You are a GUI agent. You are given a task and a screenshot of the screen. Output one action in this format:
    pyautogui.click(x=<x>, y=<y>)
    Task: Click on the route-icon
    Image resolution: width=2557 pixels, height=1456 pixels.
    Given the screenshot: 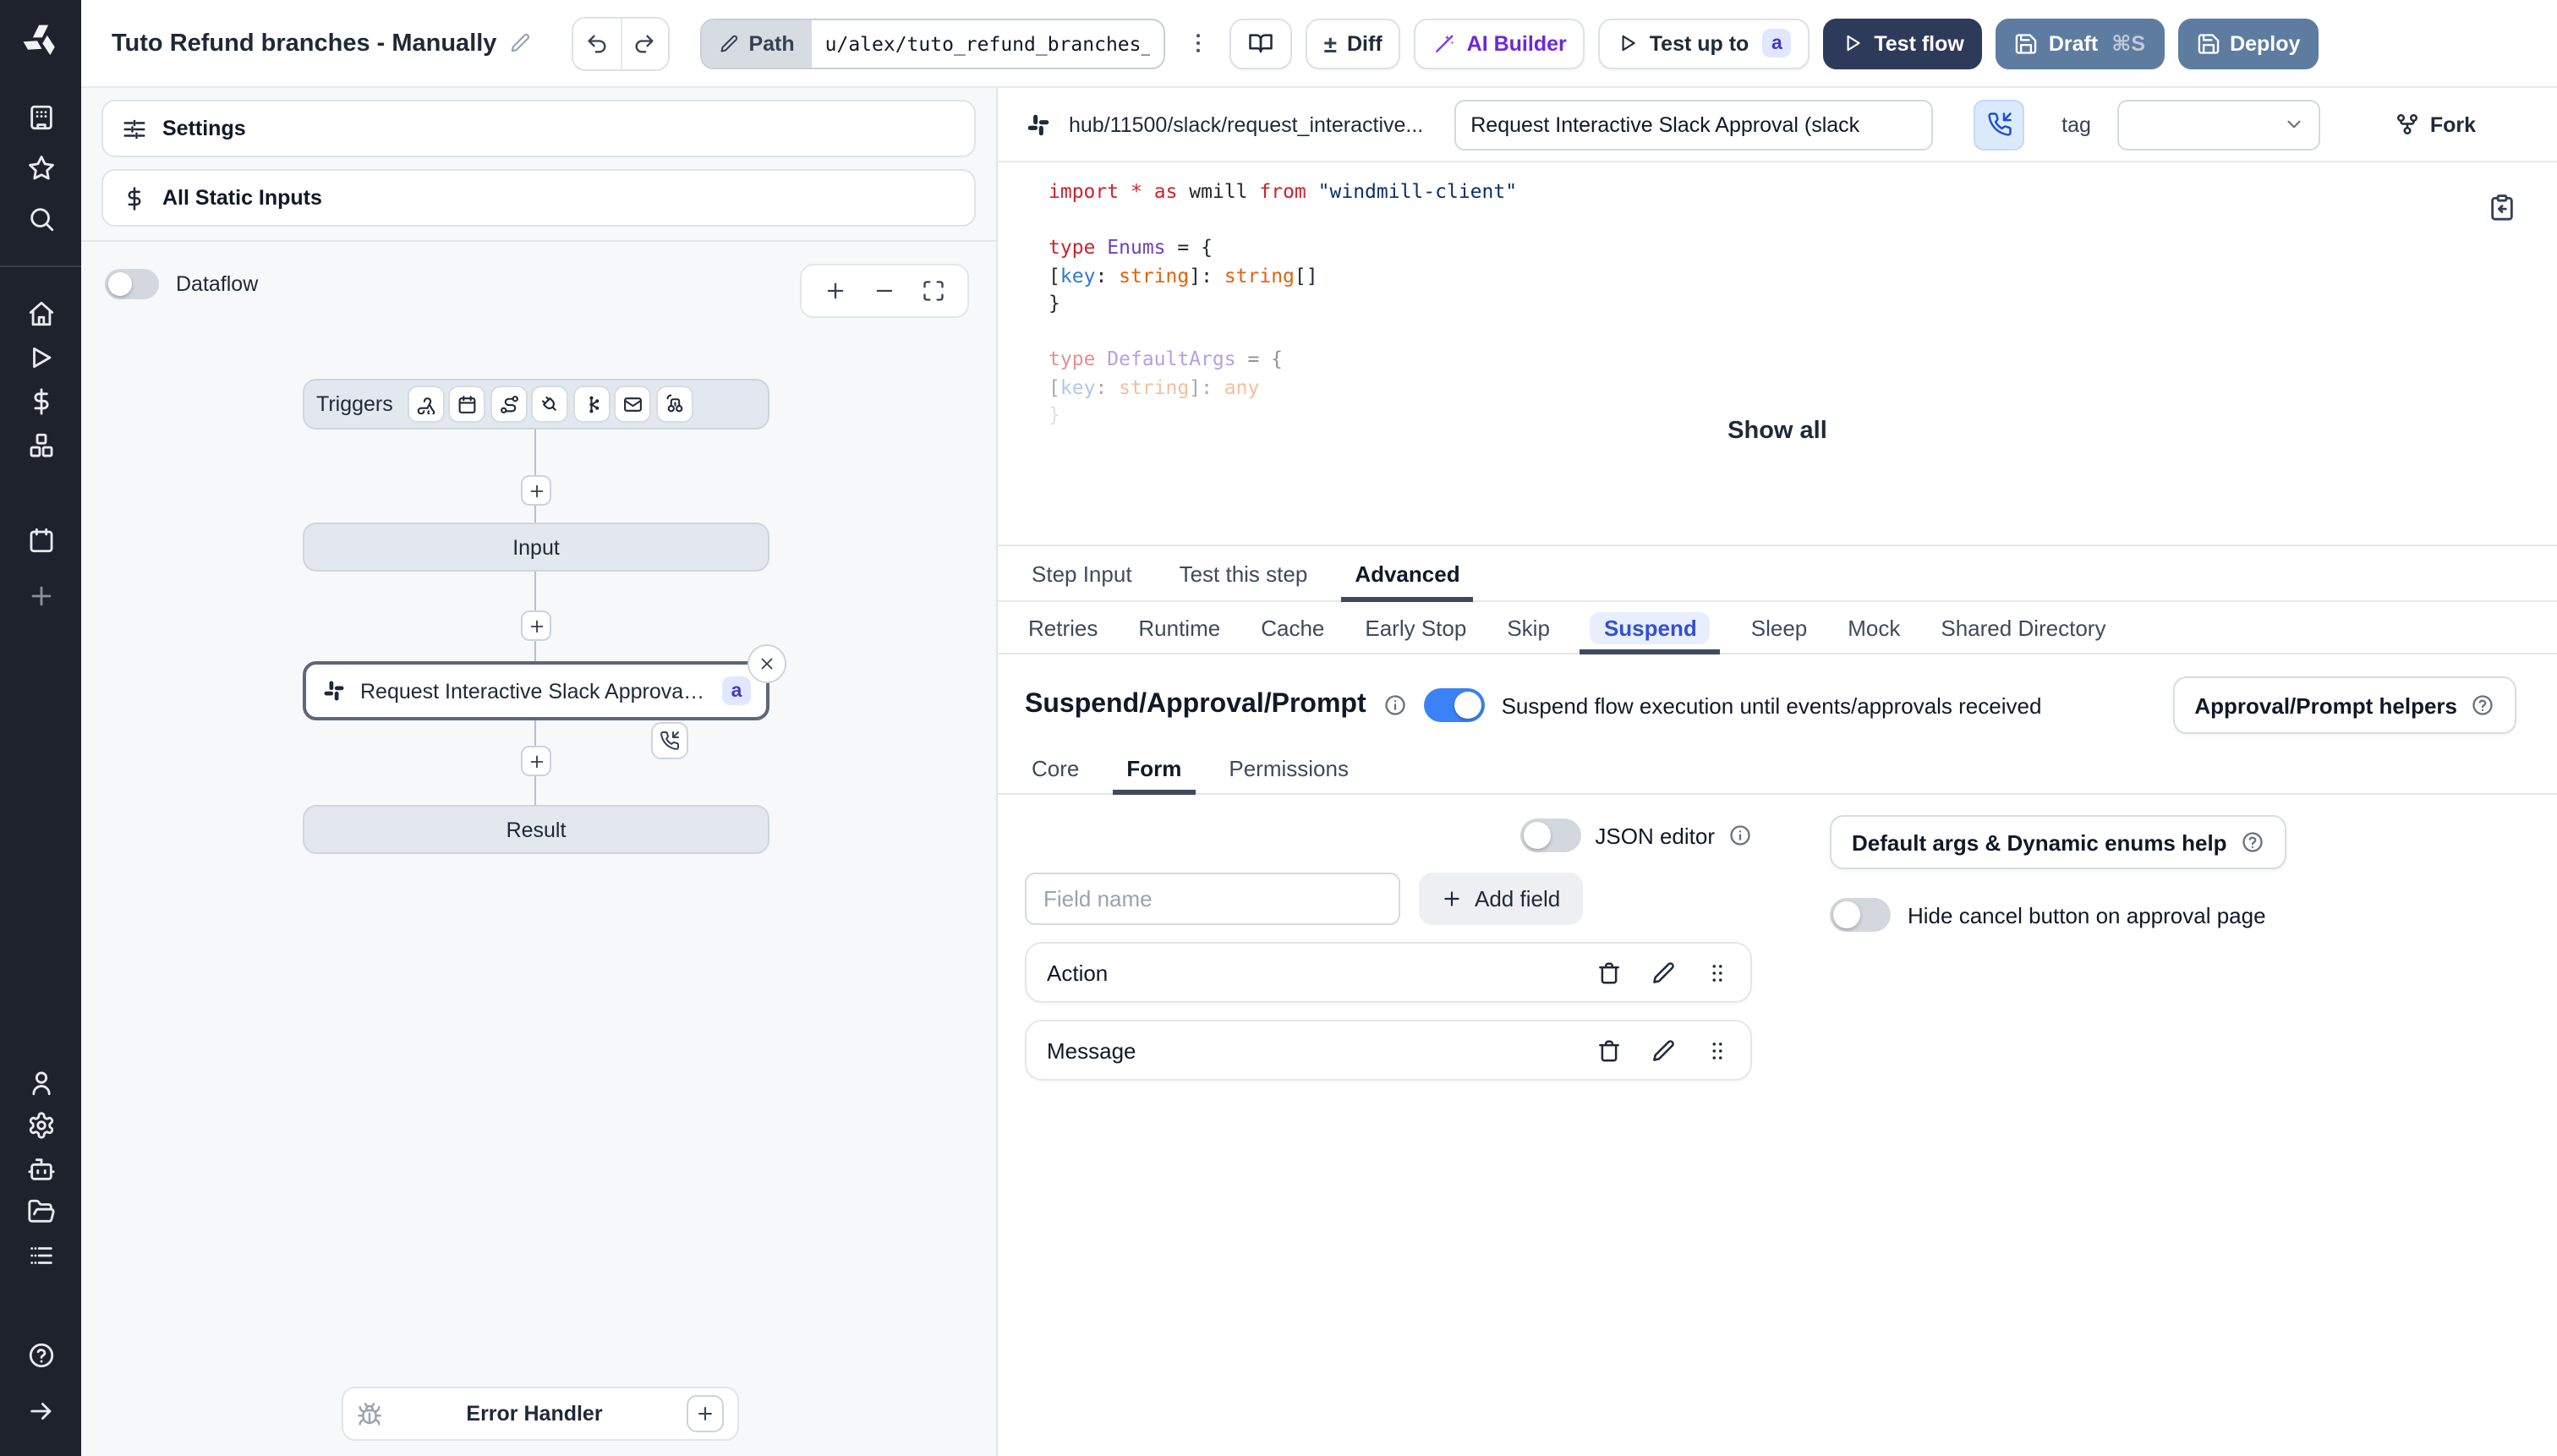 What is the action you would take?
    pyautogui.click(x=509, y=404)
    